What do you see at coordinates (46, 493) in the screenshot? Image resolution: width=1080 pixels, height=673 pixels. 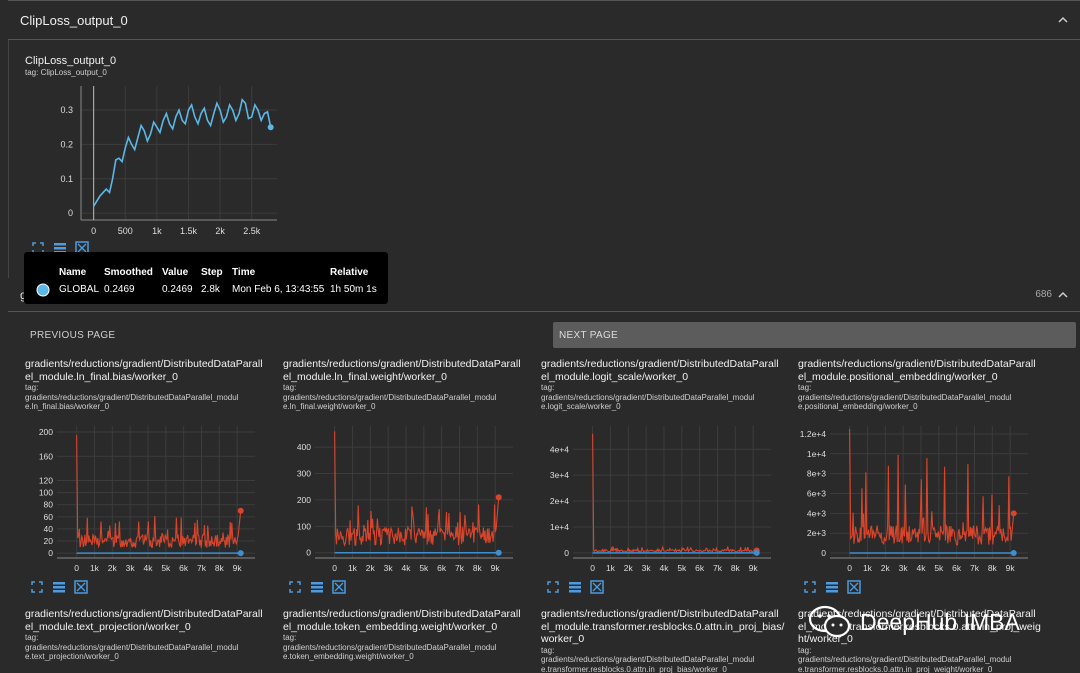 I see `y-tick-label: 100` at bounding box center [46, 493].